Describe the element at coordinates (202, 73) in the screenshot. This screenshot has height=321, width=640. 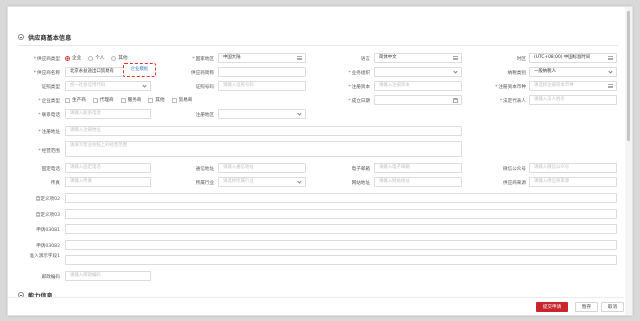
I see `short-name-label: 供应商简称` at that location.